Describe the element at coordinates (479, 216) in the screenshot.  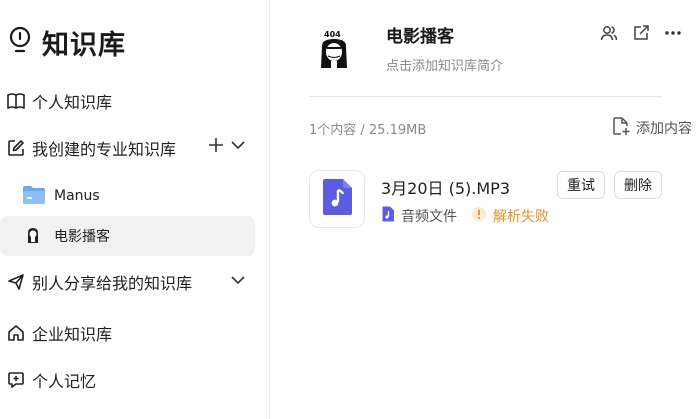
I see `warning-icon` at that location.